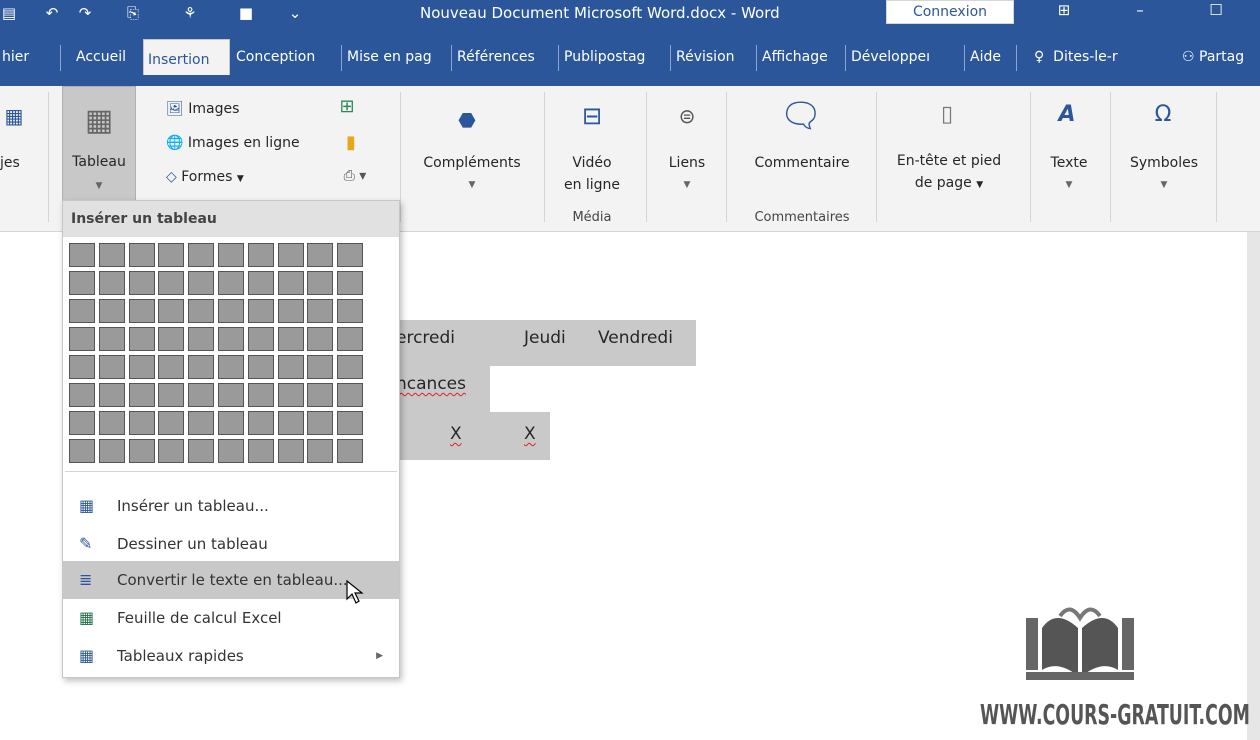 Image resolution: width=1260 pixels, height=740 pixels. Describe the element at coordinates (202, 109) in the screenshot. I see `images-button: 🖼 Images` at that location.